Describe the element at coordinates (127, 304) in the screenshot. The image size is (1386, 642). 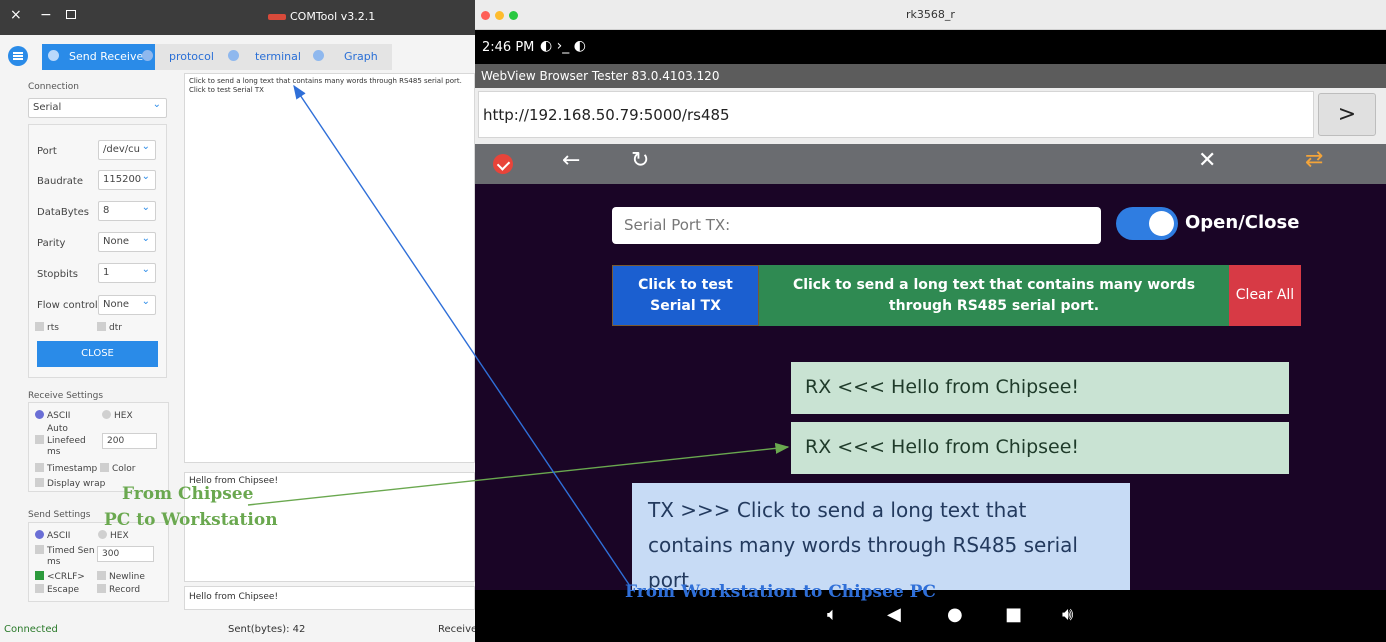
I see `flow-control-select: None` at that location.